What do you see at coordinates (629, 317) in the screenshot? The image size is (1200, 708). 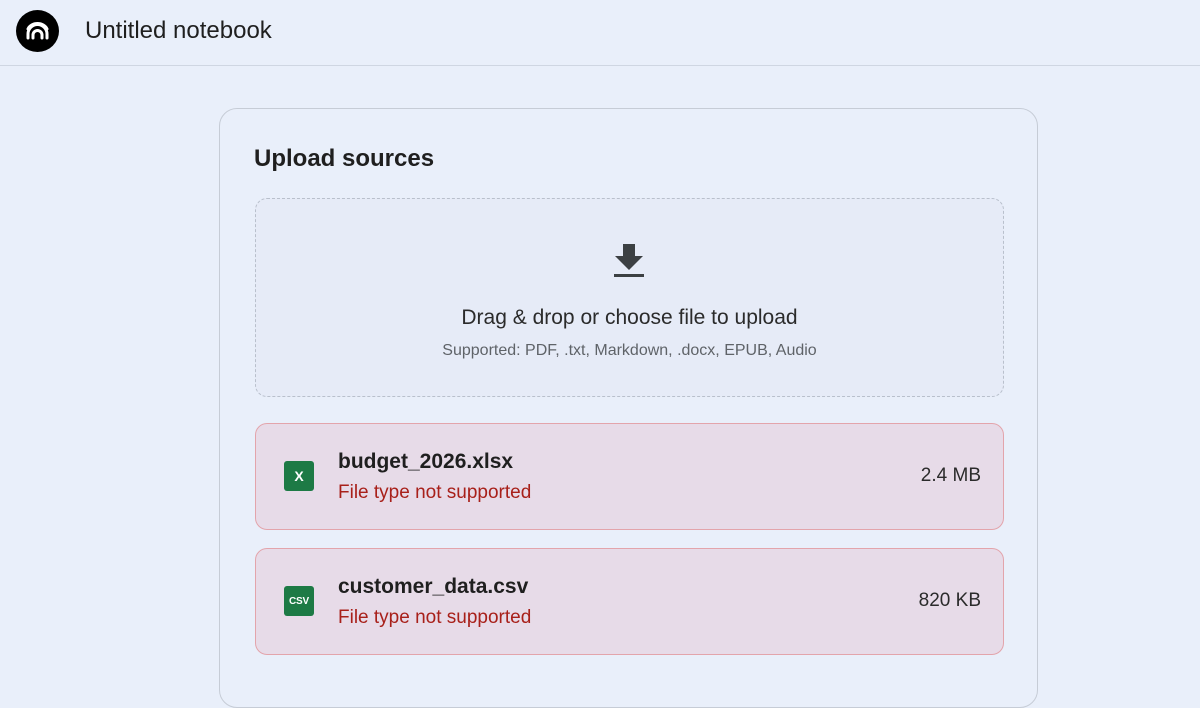 I see `dropzone-instruction: Drag & drop or choose file to upload` at bounding box center [629, 317].